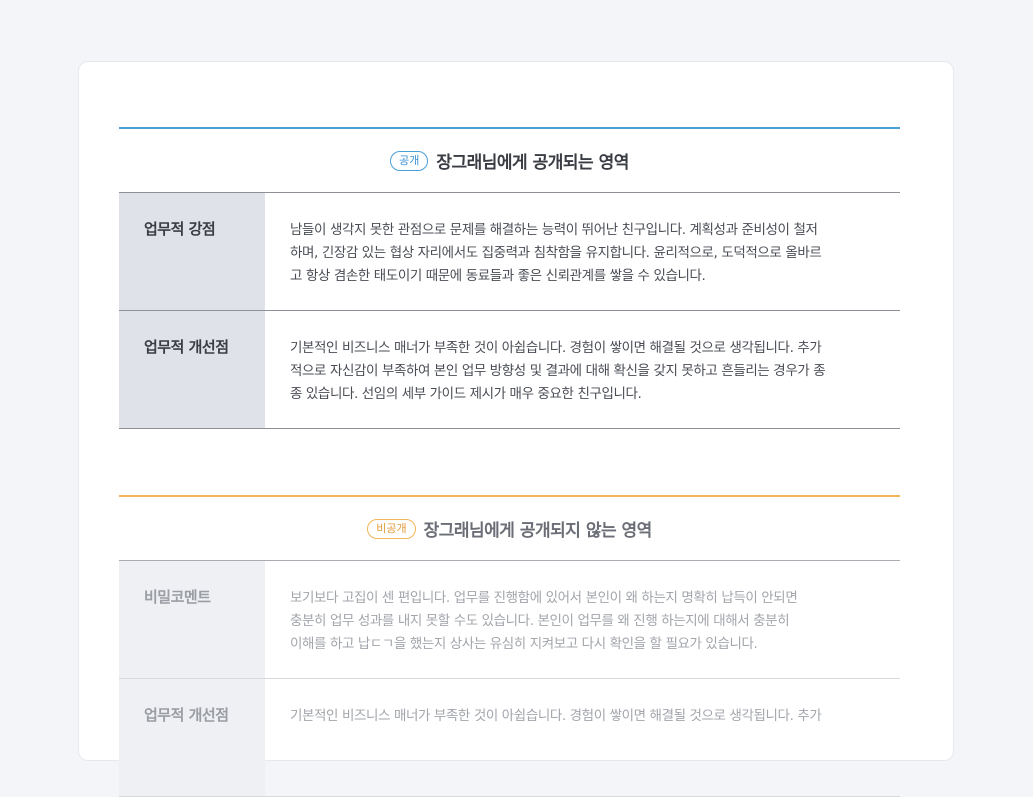  I want to click on private-section-title: 장그래님에게 공개되지 않는 영역, so click(538, 531).